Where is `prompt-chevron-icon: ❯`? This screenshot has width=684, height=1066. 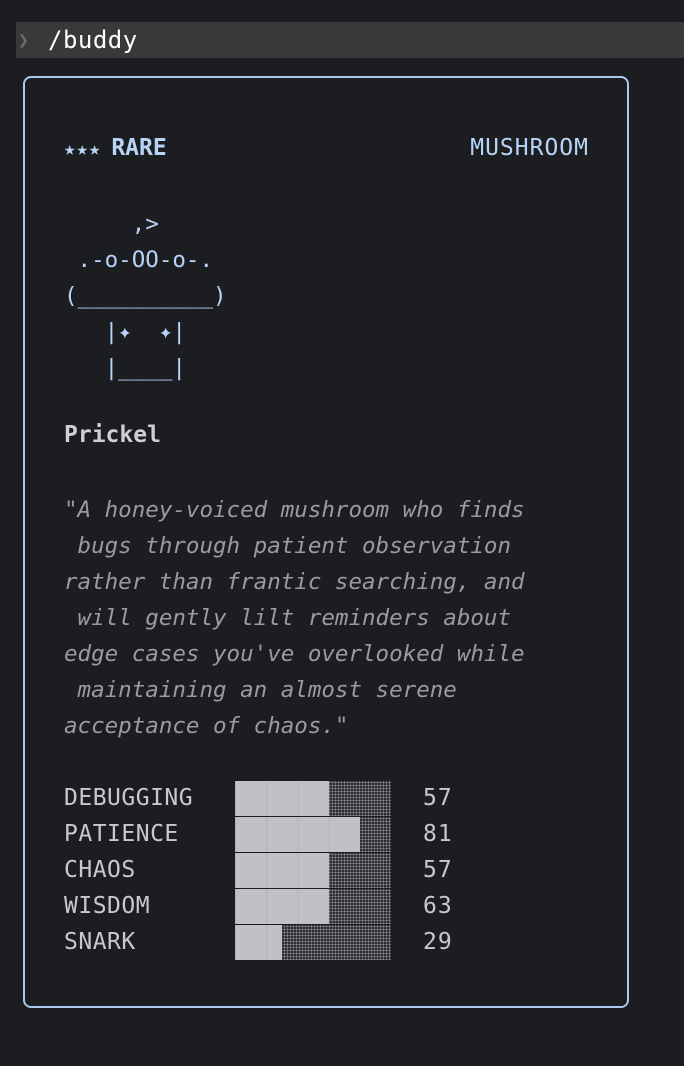 prompt-chevron-icon: ❯ is located at coordinates (23, 40).